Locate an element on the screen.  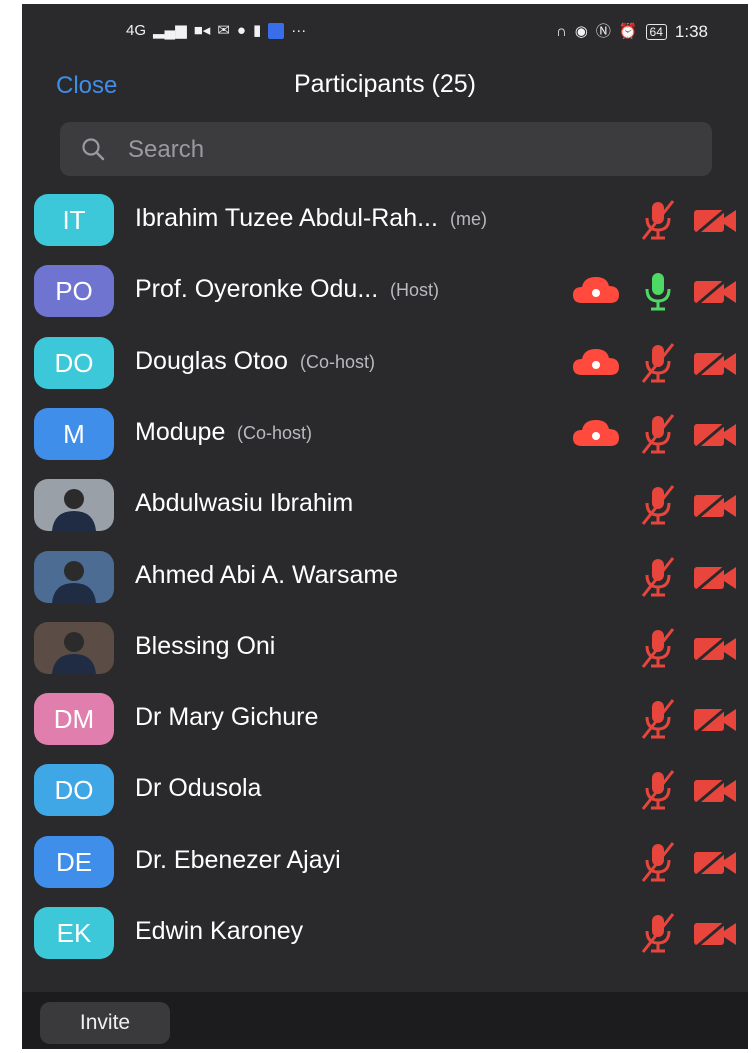
participant-row: IT Ibrahim Tuzee Abdul-Rah... (me) is located at coordinates (385, 219).